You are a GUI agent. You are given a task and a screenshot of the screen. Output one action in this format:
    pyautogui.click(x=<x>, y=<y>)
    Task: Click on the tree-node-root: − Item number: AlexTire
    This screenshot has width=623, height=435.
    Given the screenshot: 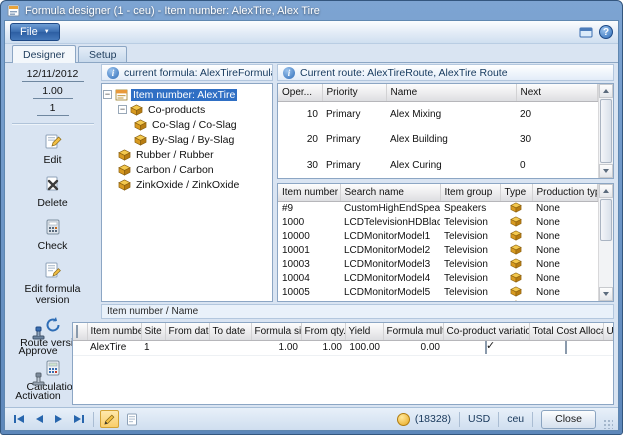 What is the action you would take?
    pyautogui.click(x=187, y=94)
    